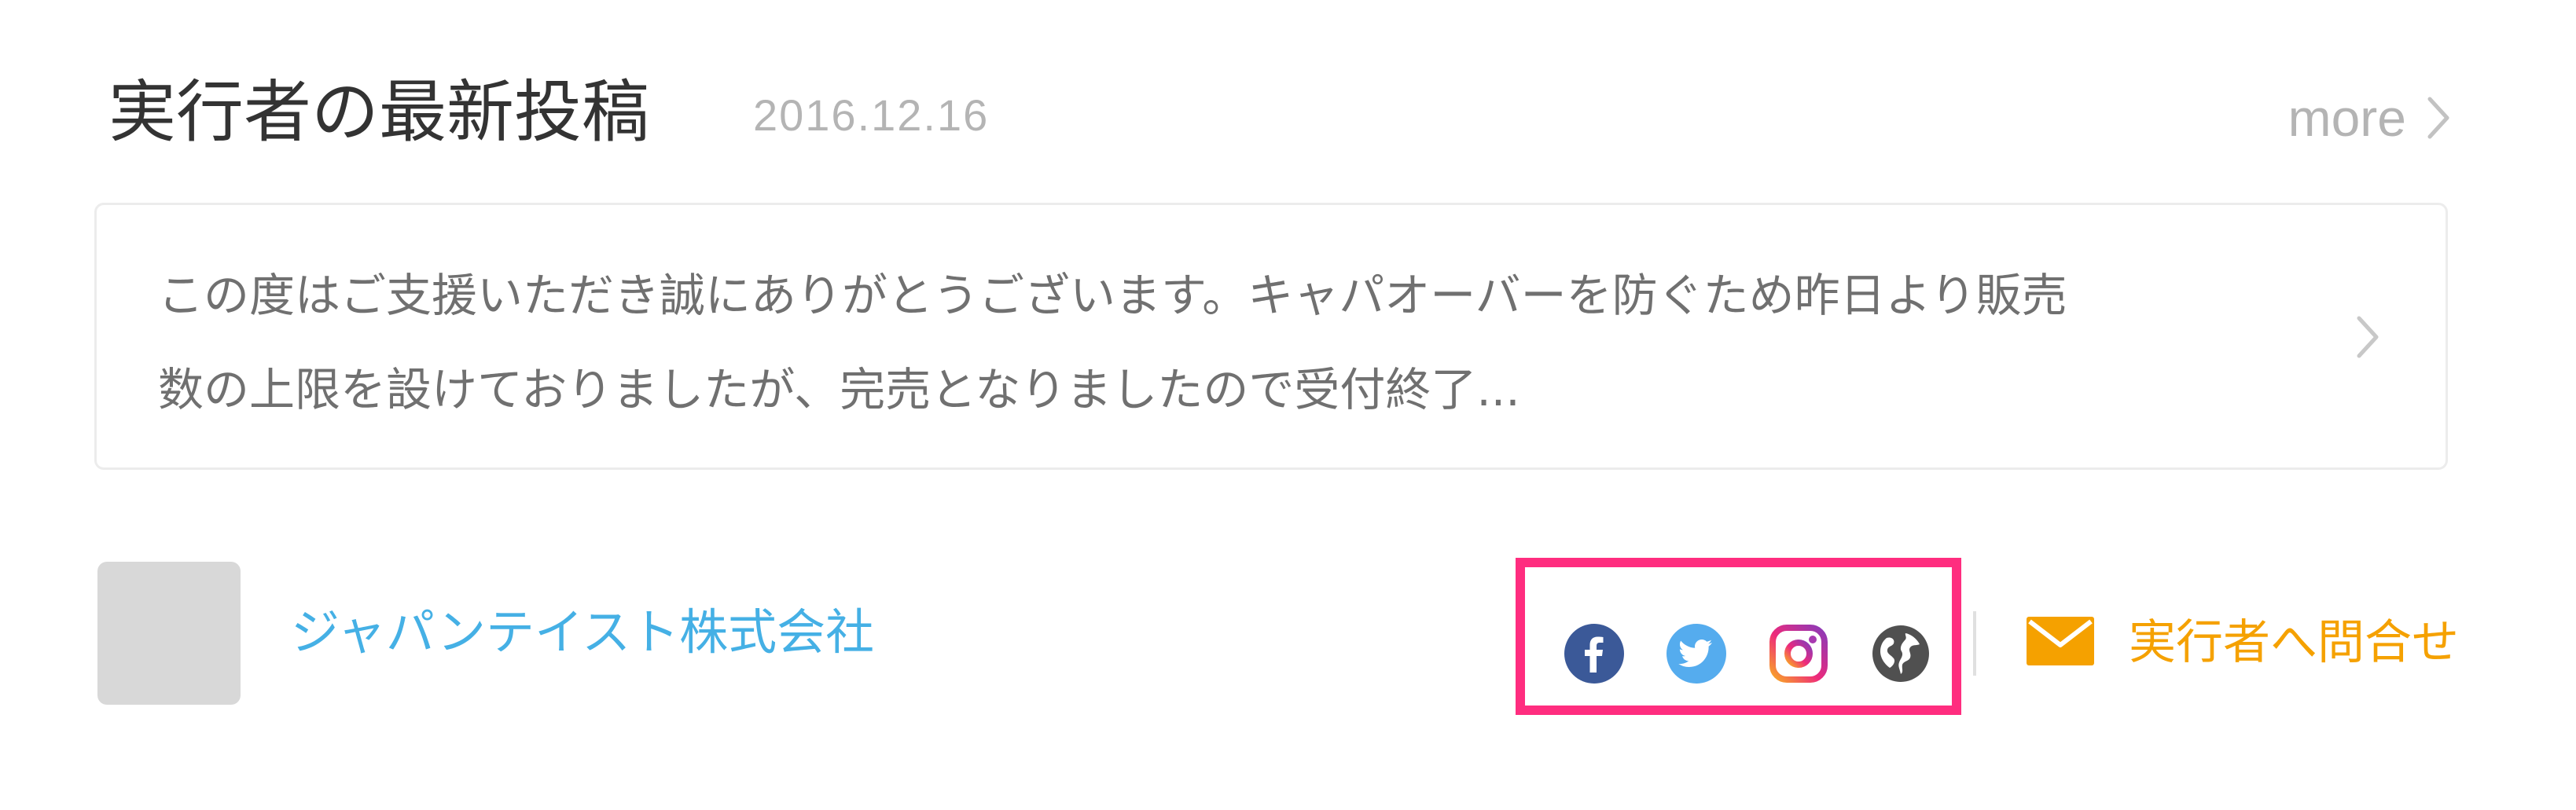 This screenshot has height=810, width=2576. Describe the element at coordinates (871, 115) in the screenshot. I see `post-date: 2016.12.16` at that location.